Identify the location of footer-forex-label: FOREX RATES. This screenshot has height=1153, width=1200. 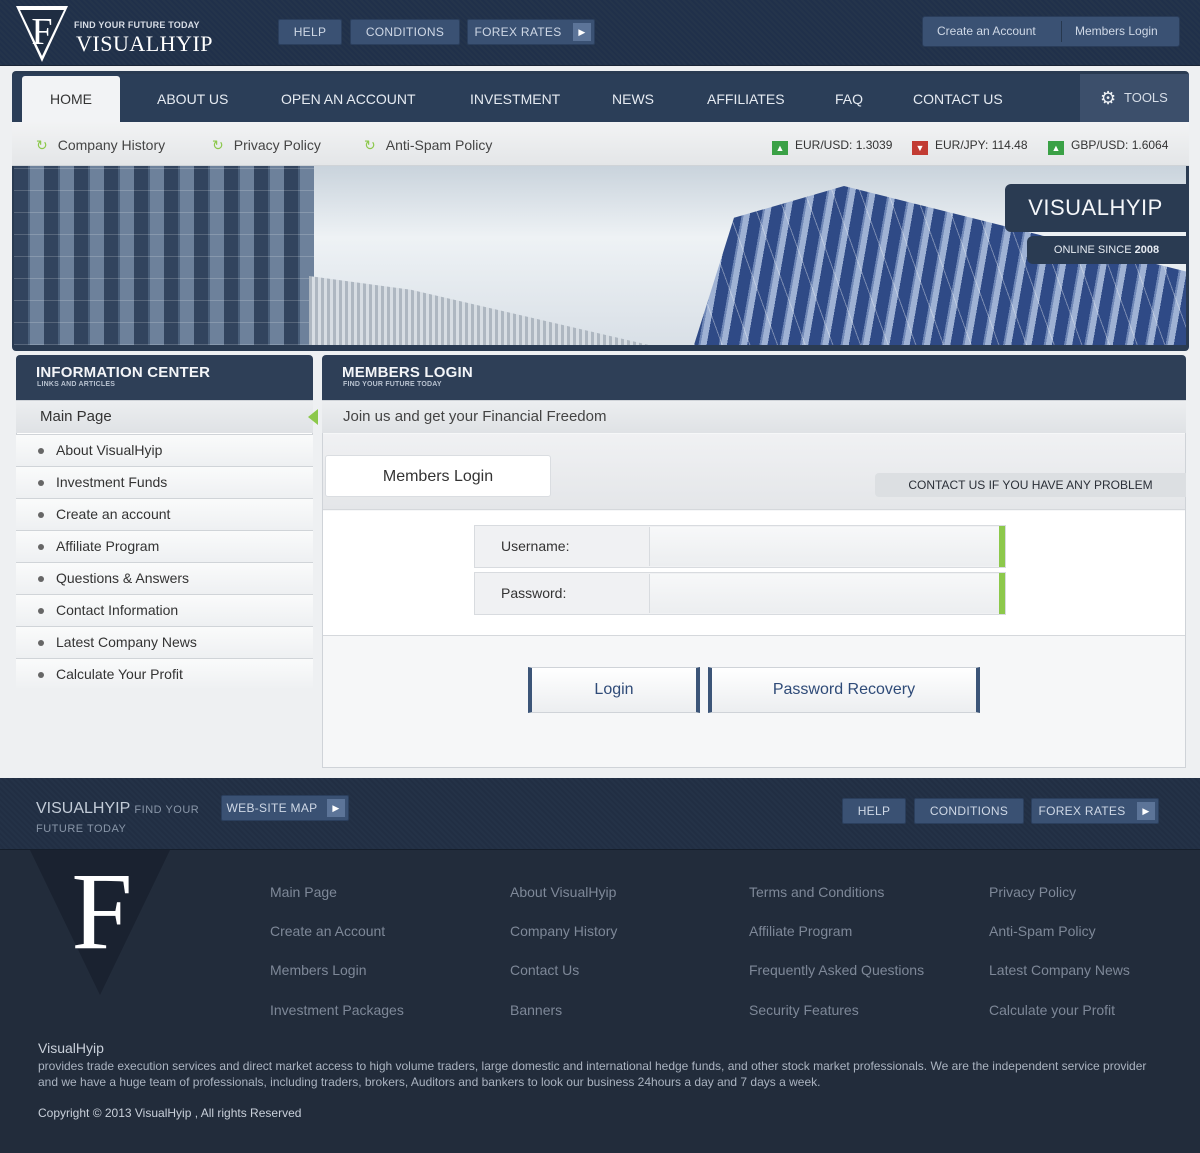
(1082, 811).